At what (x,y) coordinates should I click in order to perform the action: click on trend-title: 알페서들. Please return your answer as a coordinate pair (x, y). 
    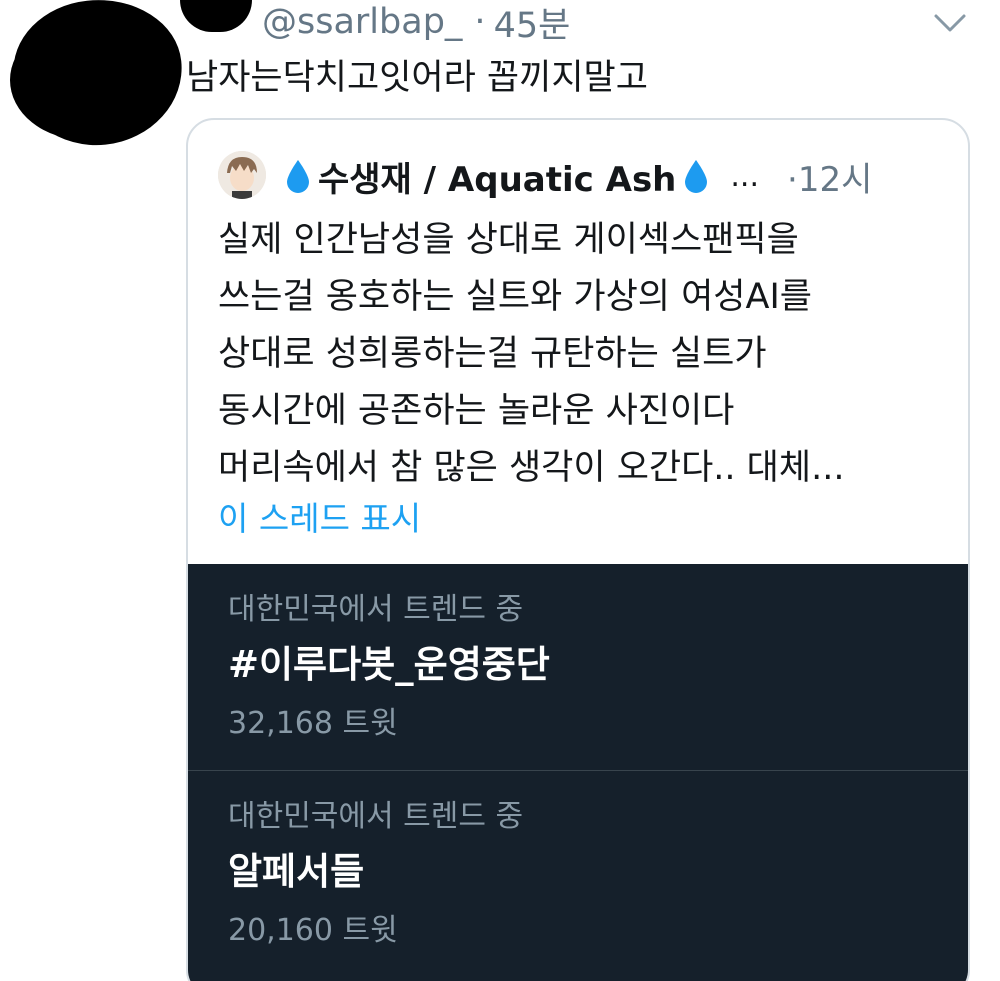
    Looking at the image, I should click on (296, 871).